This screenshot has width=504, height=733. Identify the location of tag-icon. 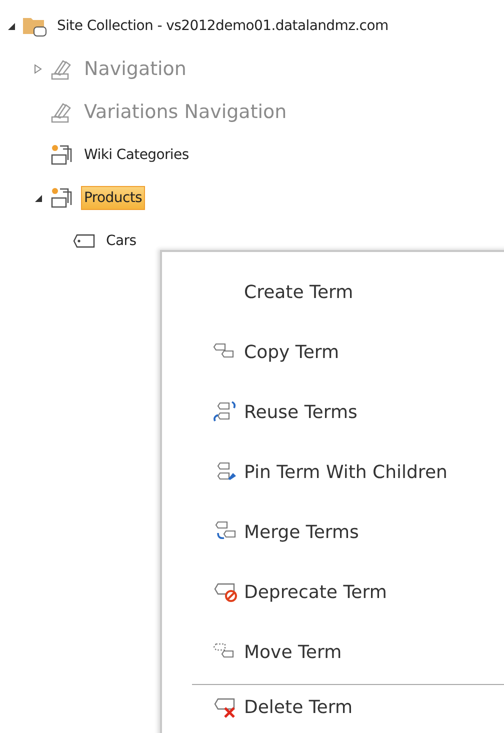
(85, 240).